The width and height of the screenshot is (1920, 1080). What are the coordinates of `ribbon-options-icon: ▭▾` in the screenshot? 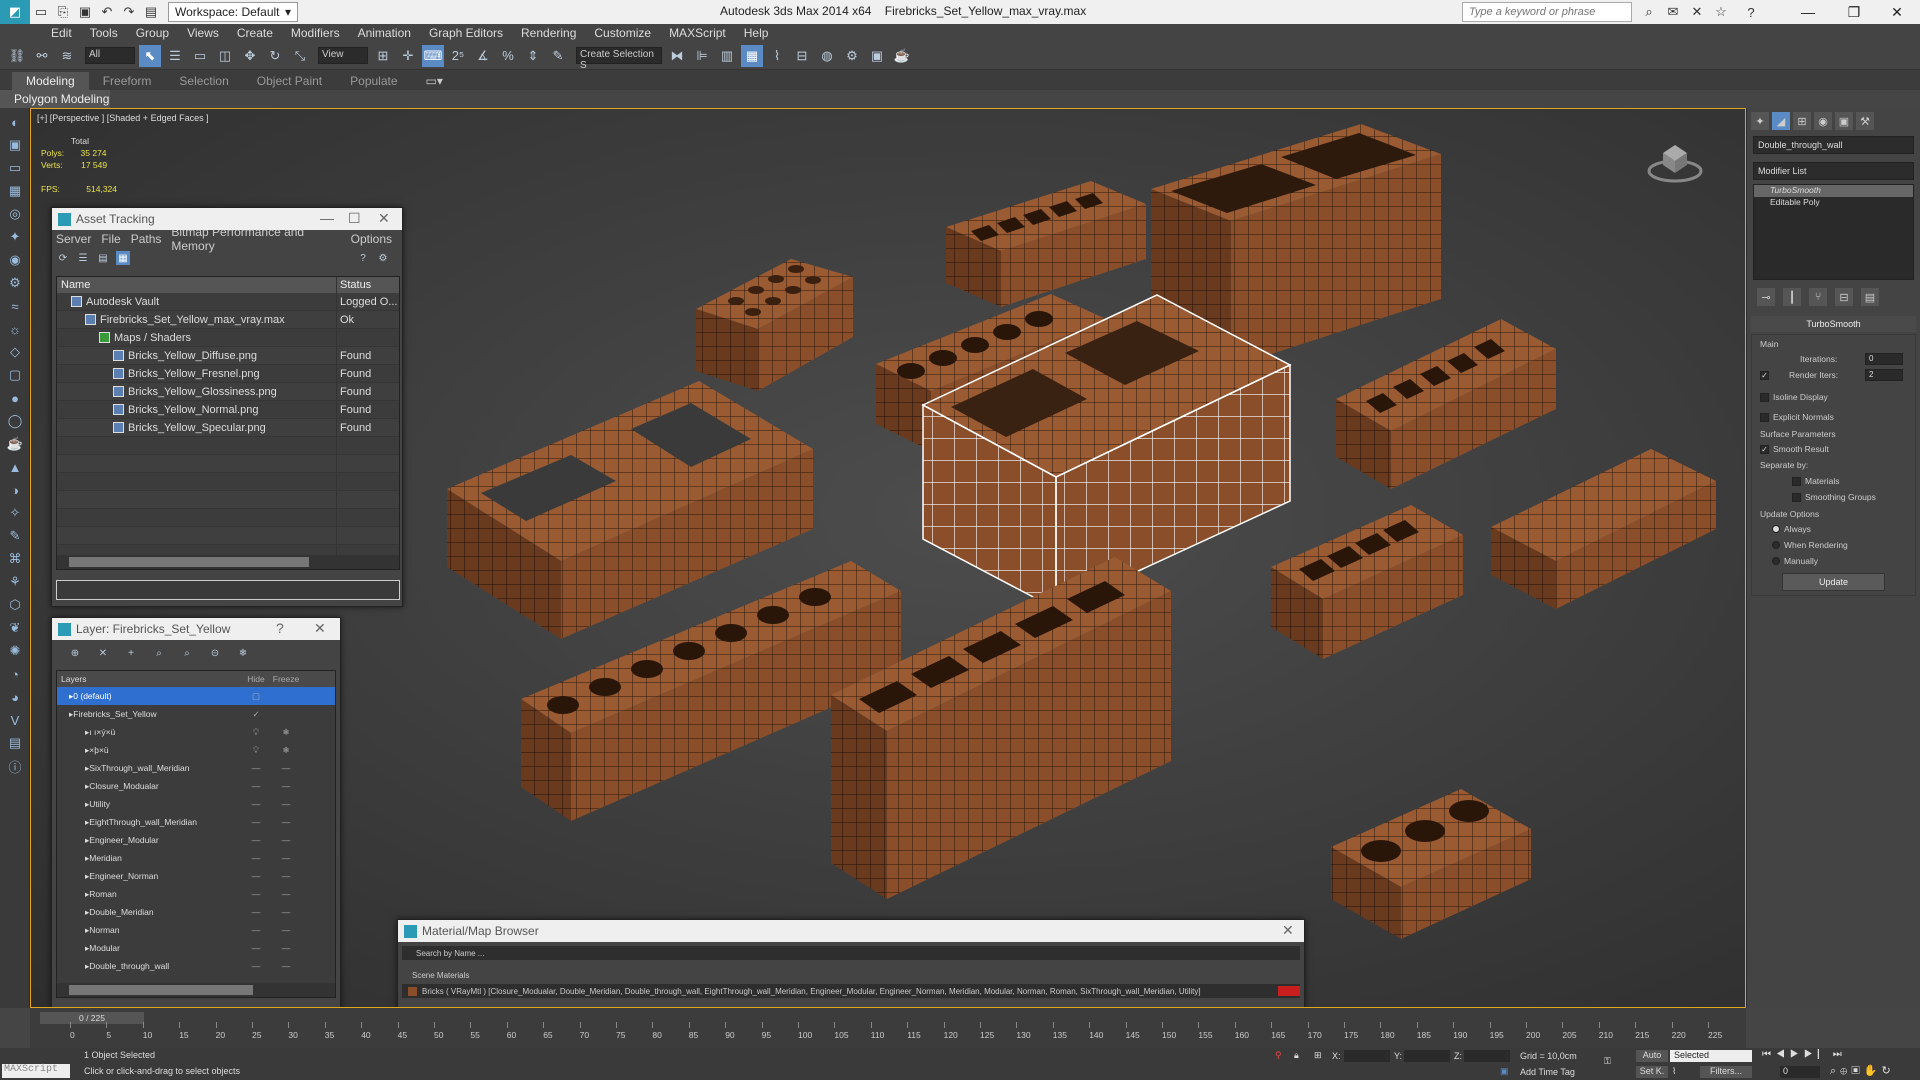 It's located at (434, 81).